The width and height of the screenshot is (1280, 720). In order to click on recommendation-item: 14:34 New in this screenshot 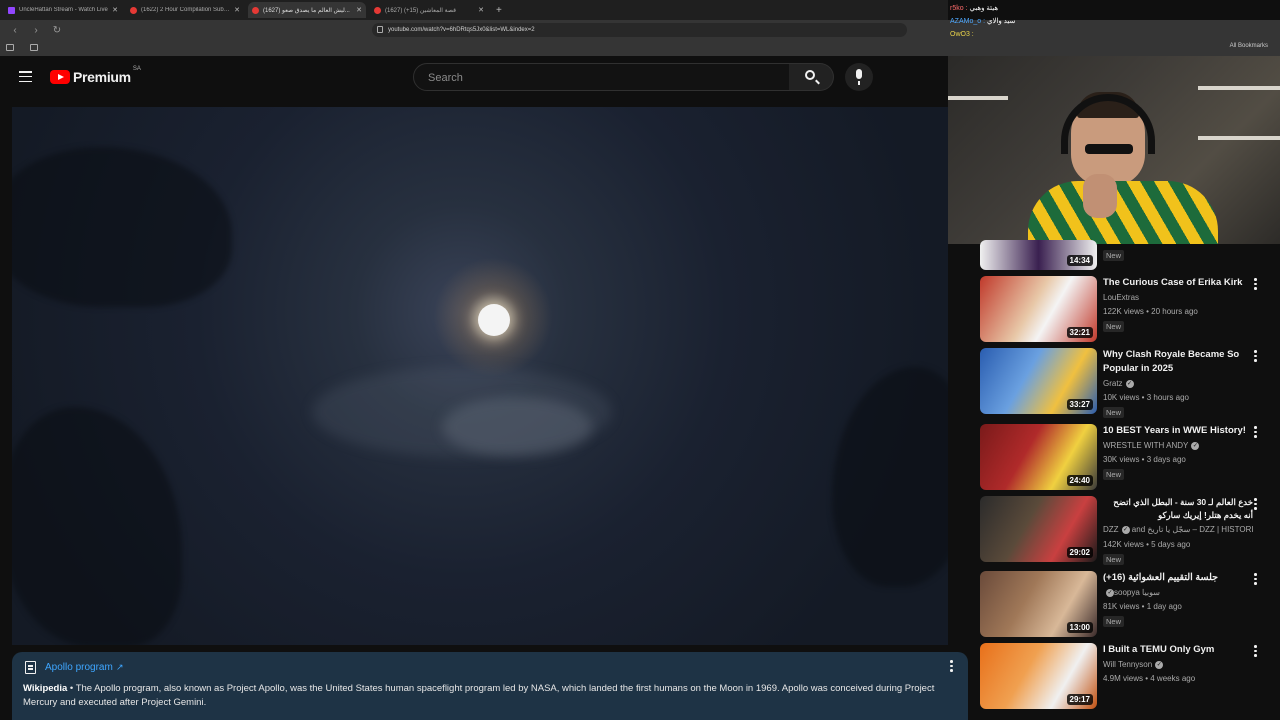, I will do `click(1126, 256)`.